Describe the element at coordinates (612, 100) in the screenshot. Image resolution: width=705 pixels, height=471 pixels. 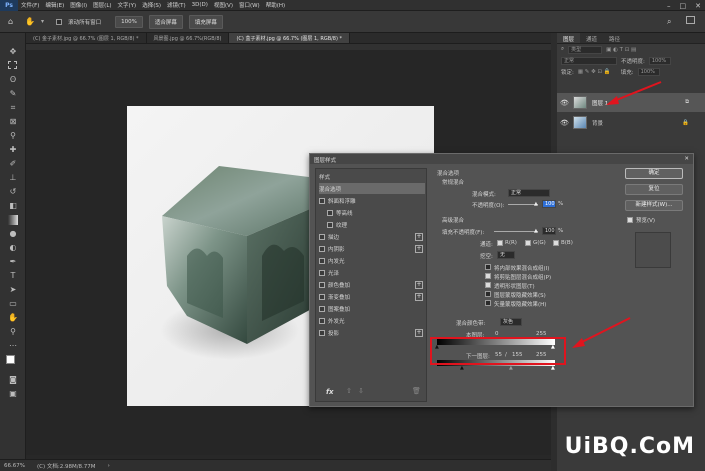
I see `arrow-to-layer-head` at that location.